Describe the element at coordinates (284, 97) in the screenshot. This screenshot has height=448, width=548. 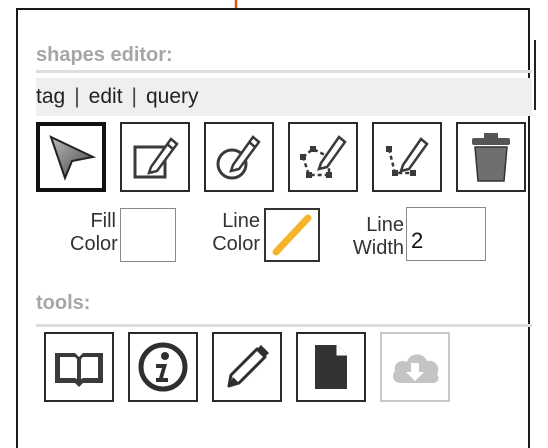
I see `mode-tabs: tag | edit | query` at that location.